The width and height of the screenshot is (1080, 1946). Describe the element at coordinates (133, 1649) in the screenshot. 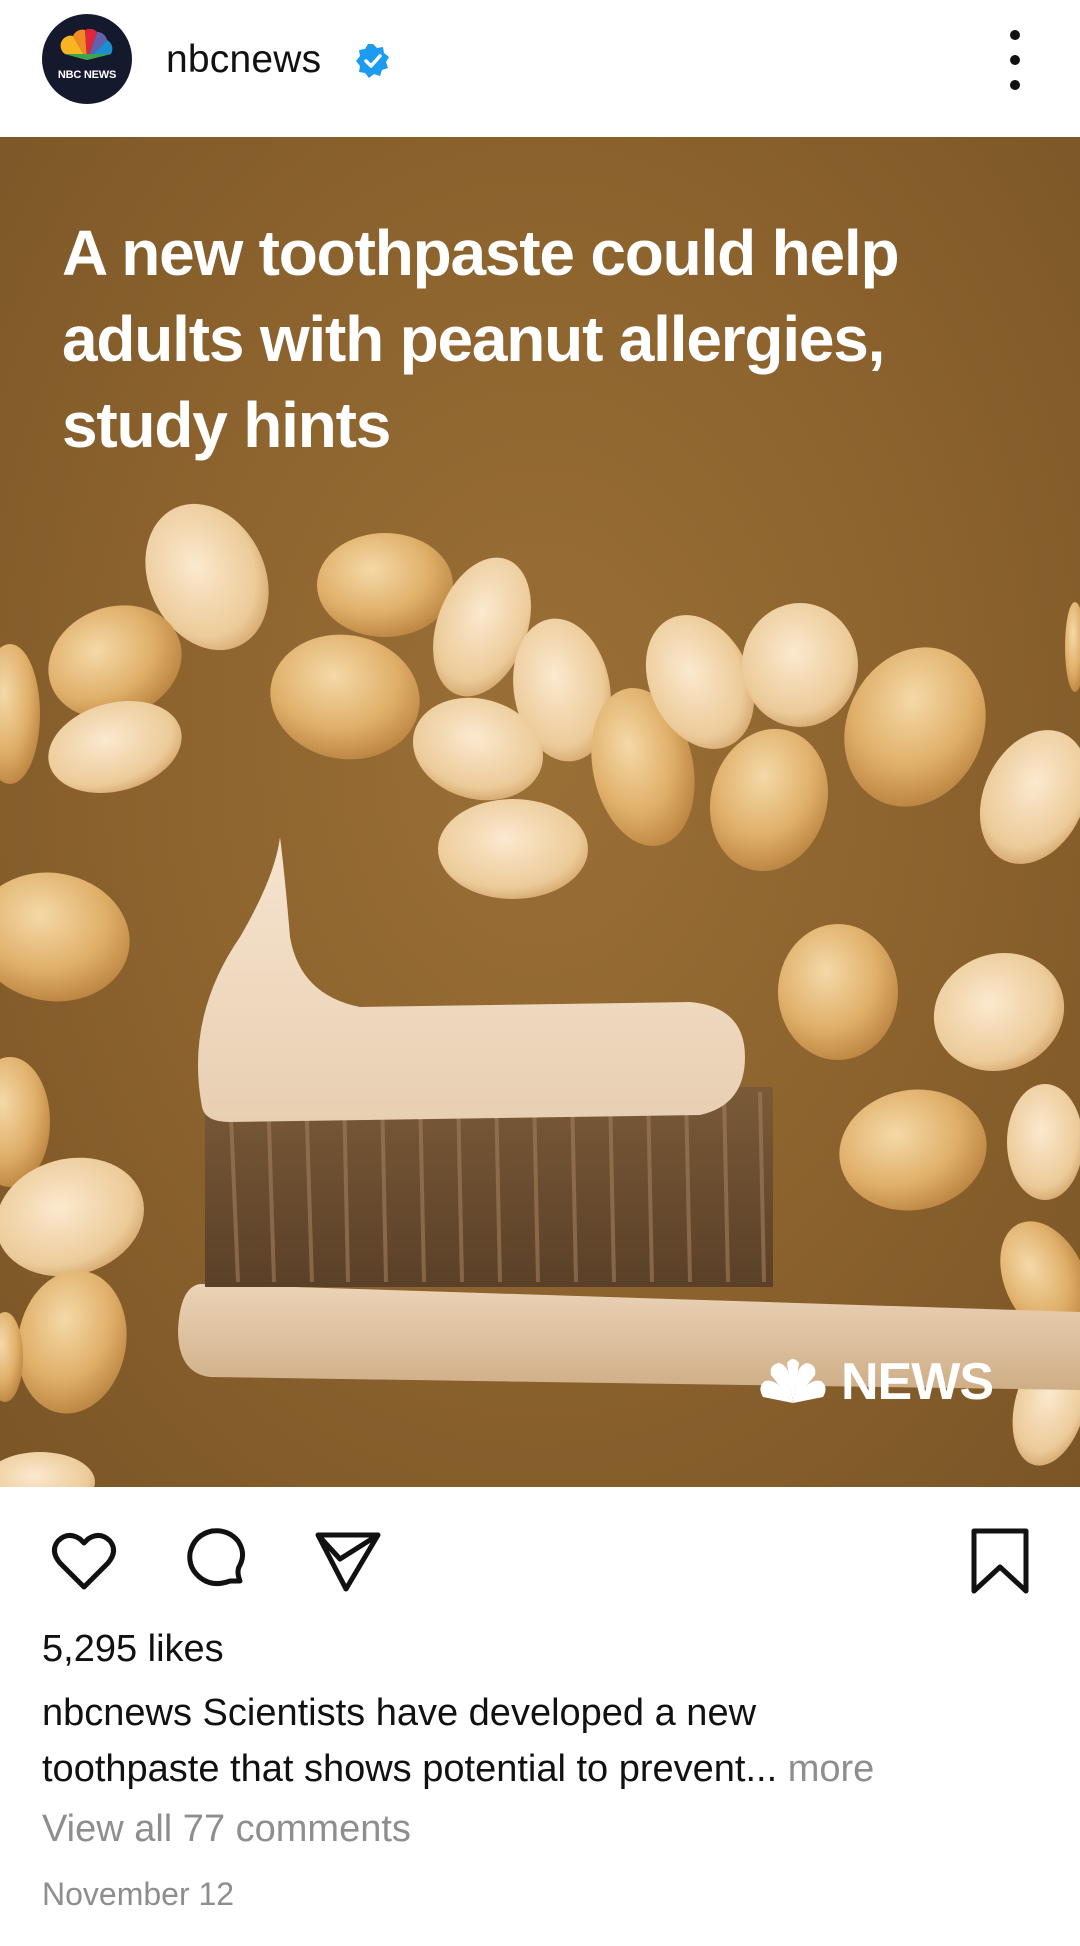

I see `likes-count: 5,295 likes` at that location.